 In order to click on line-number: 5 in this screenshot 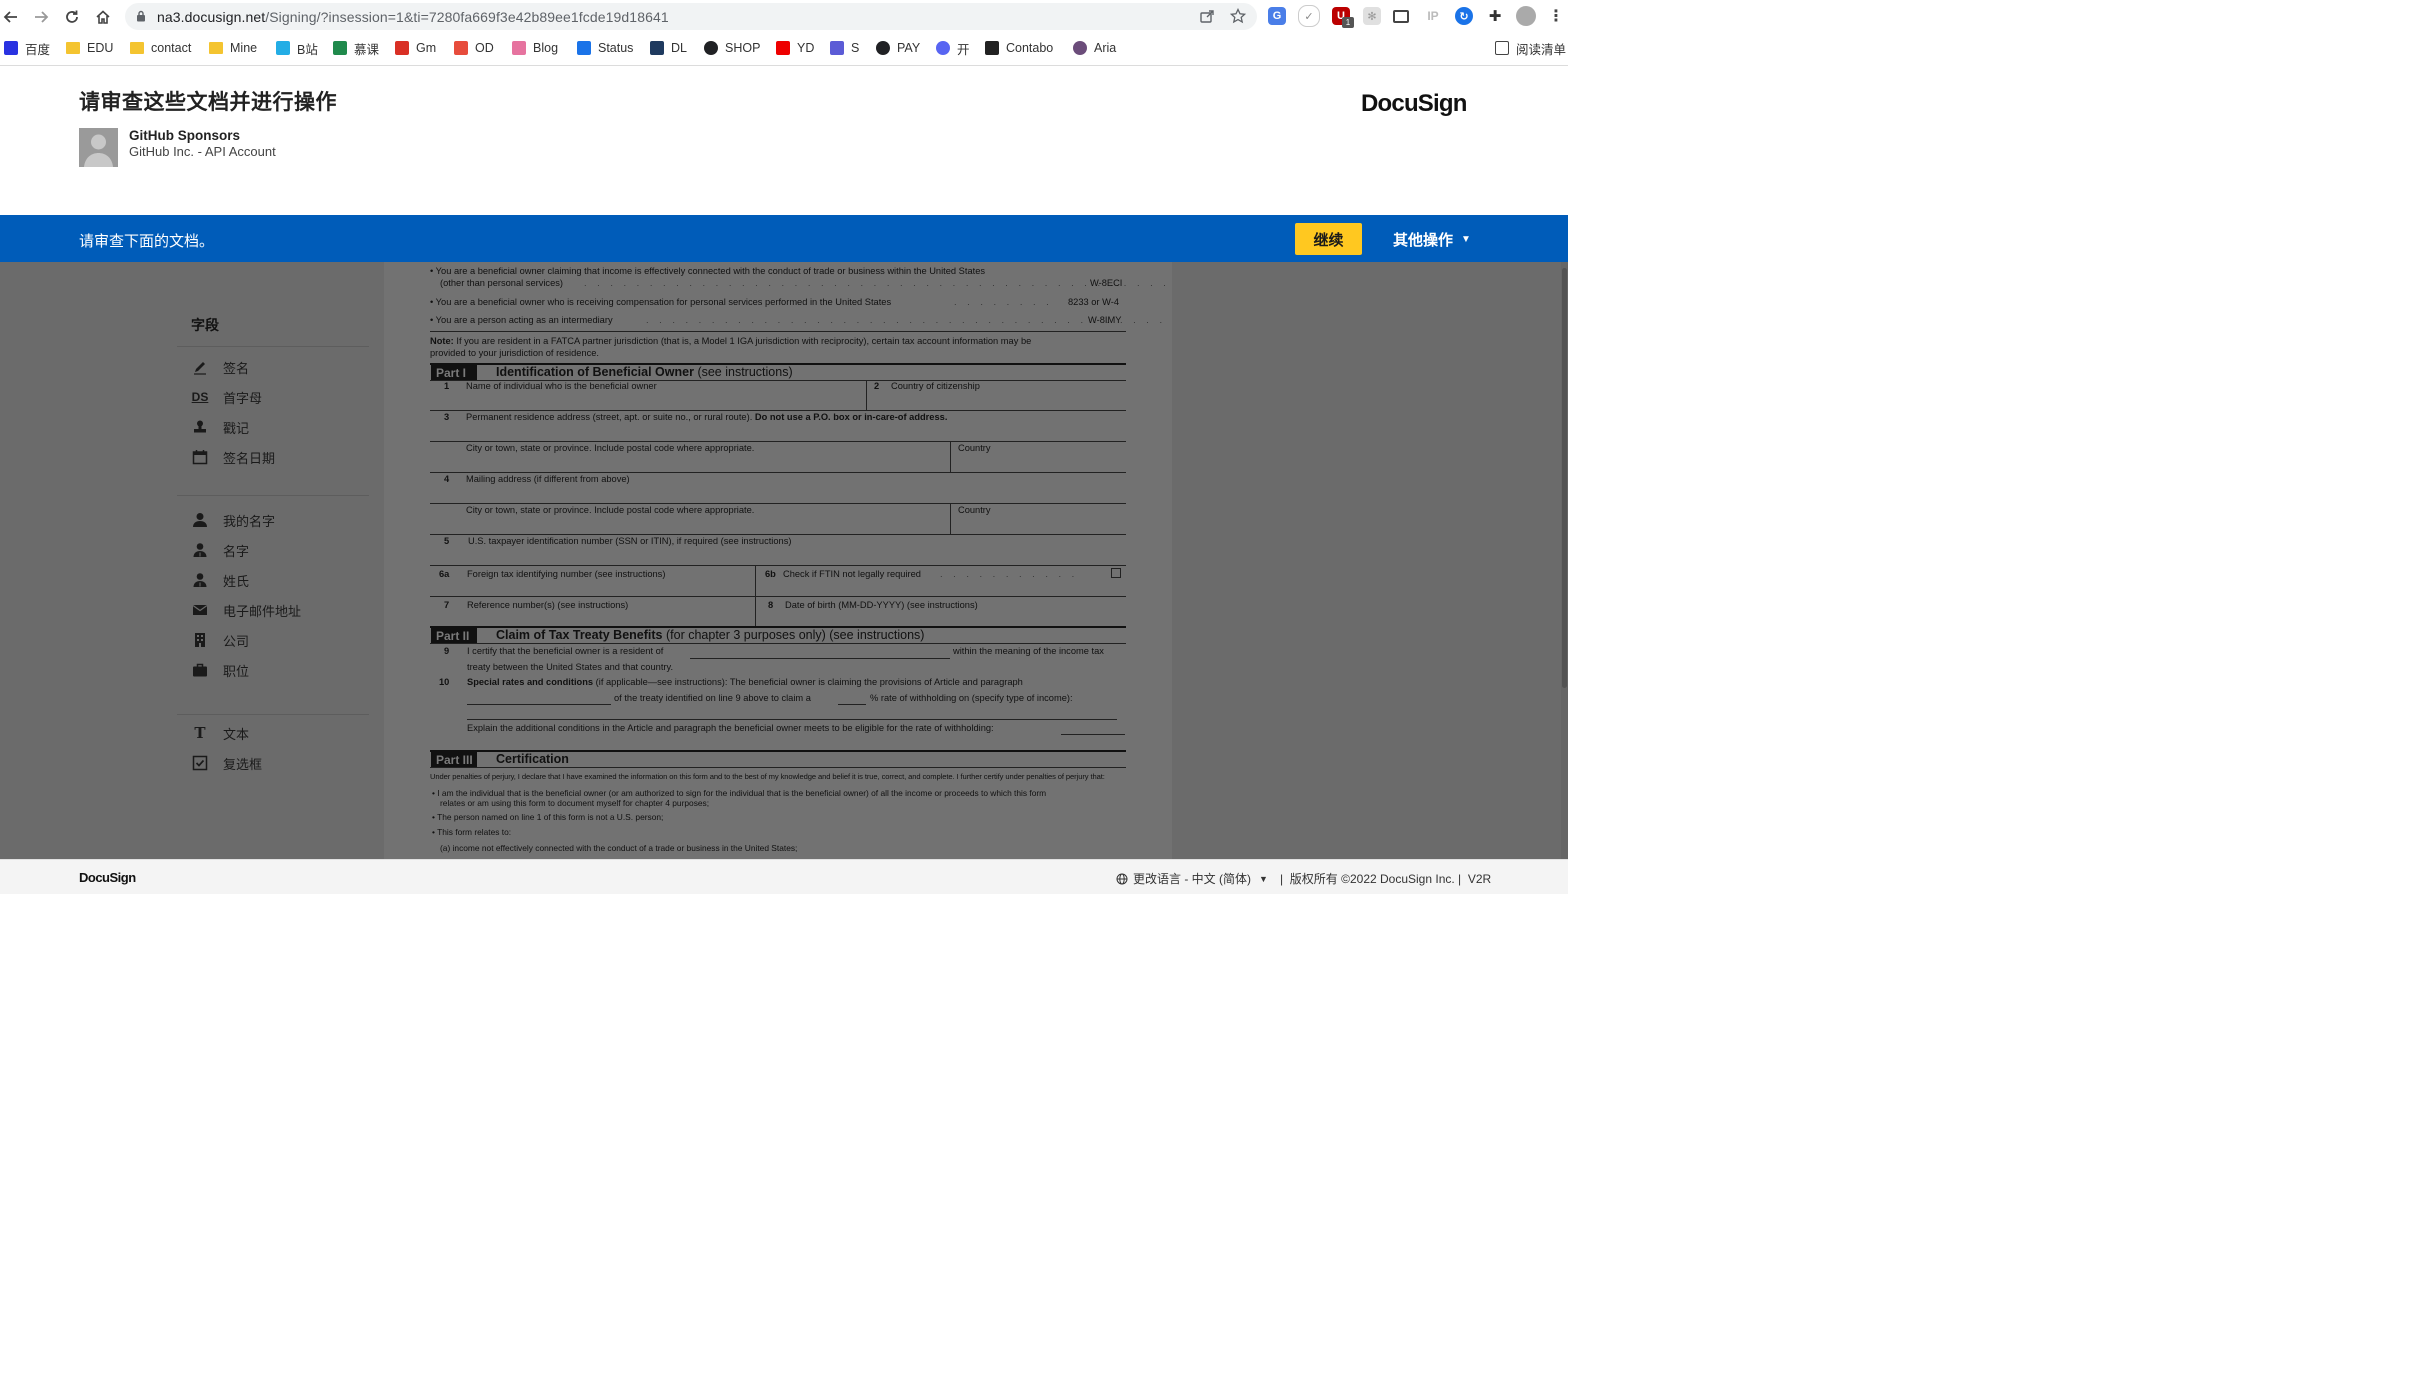, I will do `click(447, 541)`.